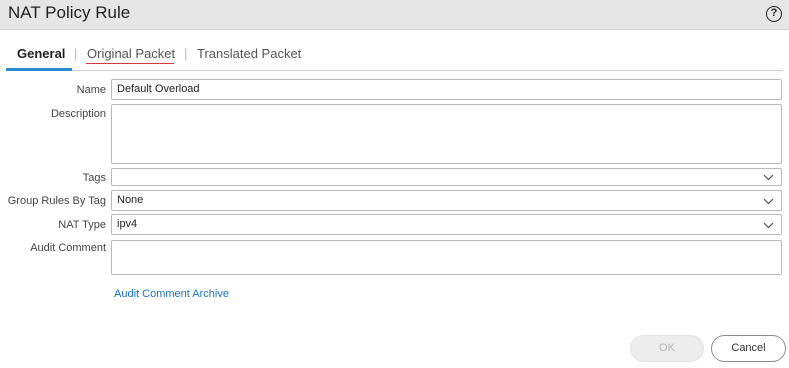 Image resolution: width=789 pixels, height=368 pixels. I want to click on name-label: Name, so click(91, 90).